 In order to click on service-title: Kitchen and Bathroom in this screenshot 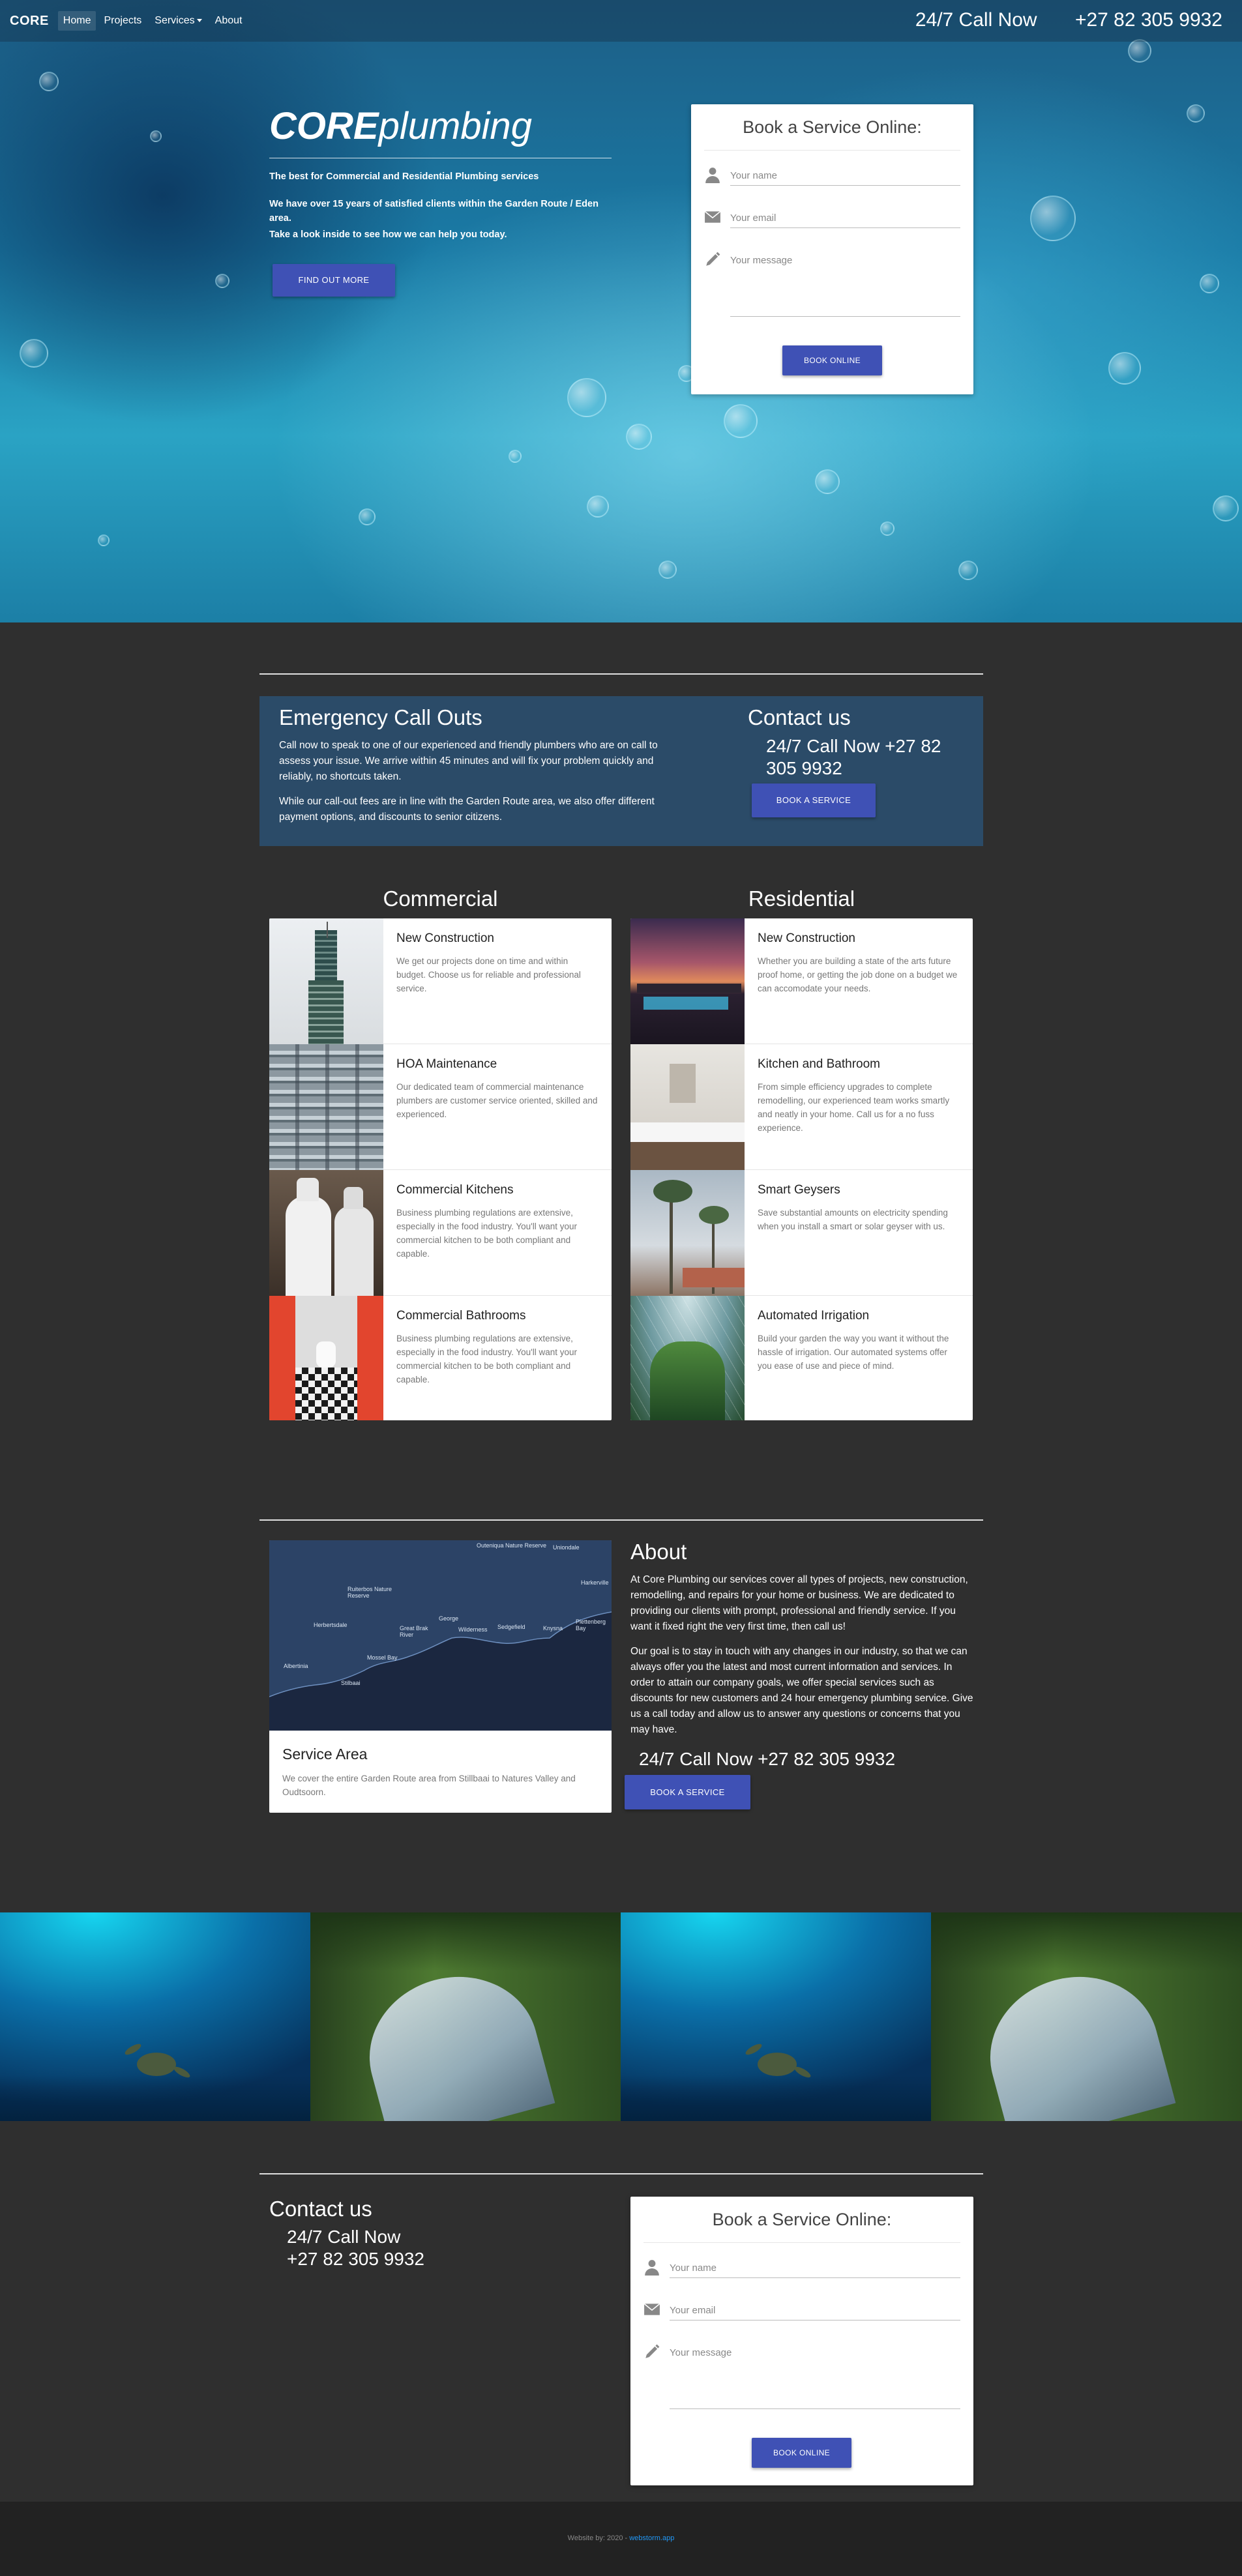, I will do `click(819, 1064)`.